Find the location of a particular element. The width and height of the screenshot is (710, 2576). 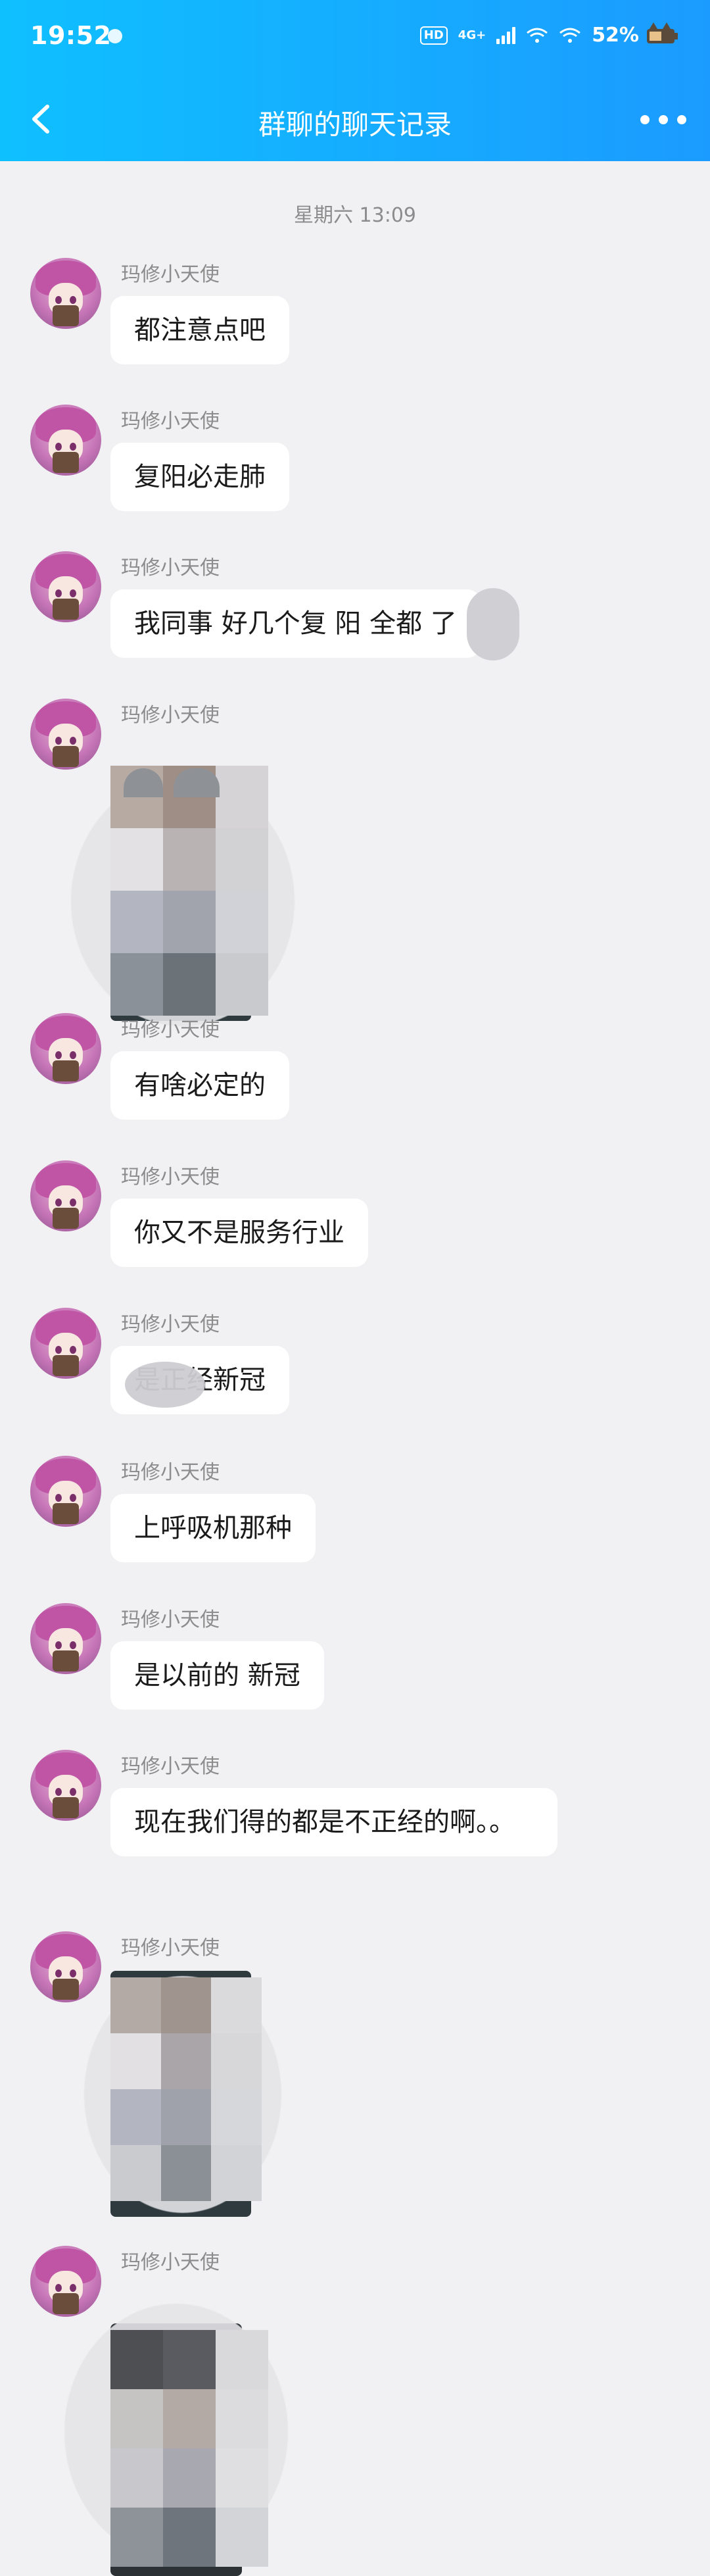

message-bubble: 上呼吸机那种 is located at coordinates (213, 1528).